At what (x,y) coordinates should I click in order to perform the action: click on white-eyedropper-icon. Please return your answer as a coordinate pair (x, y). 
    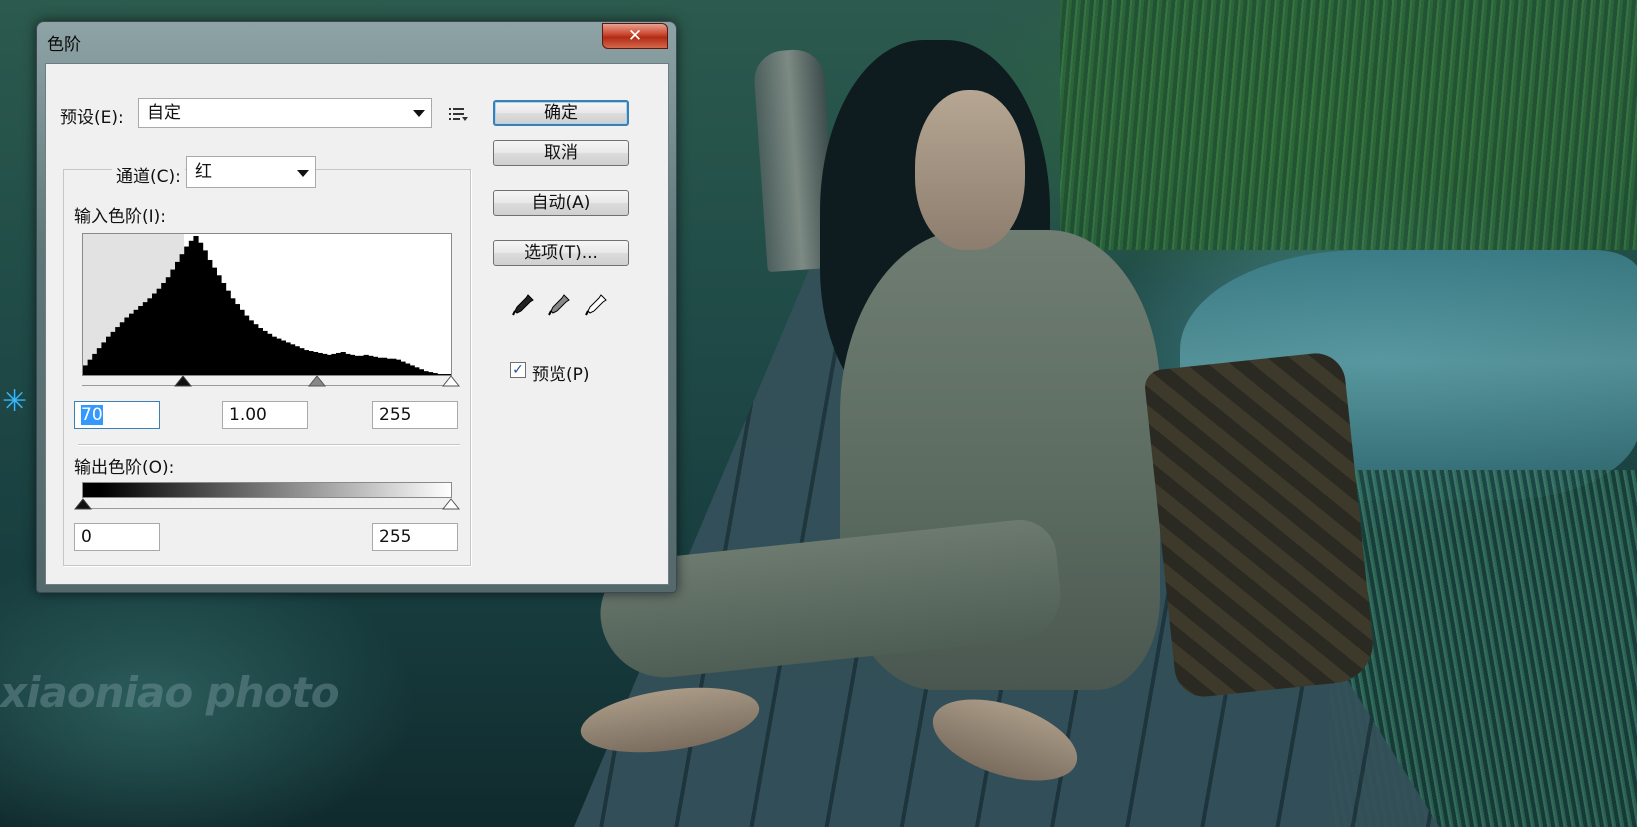
    Looking at the image, I should click on (596, 305).